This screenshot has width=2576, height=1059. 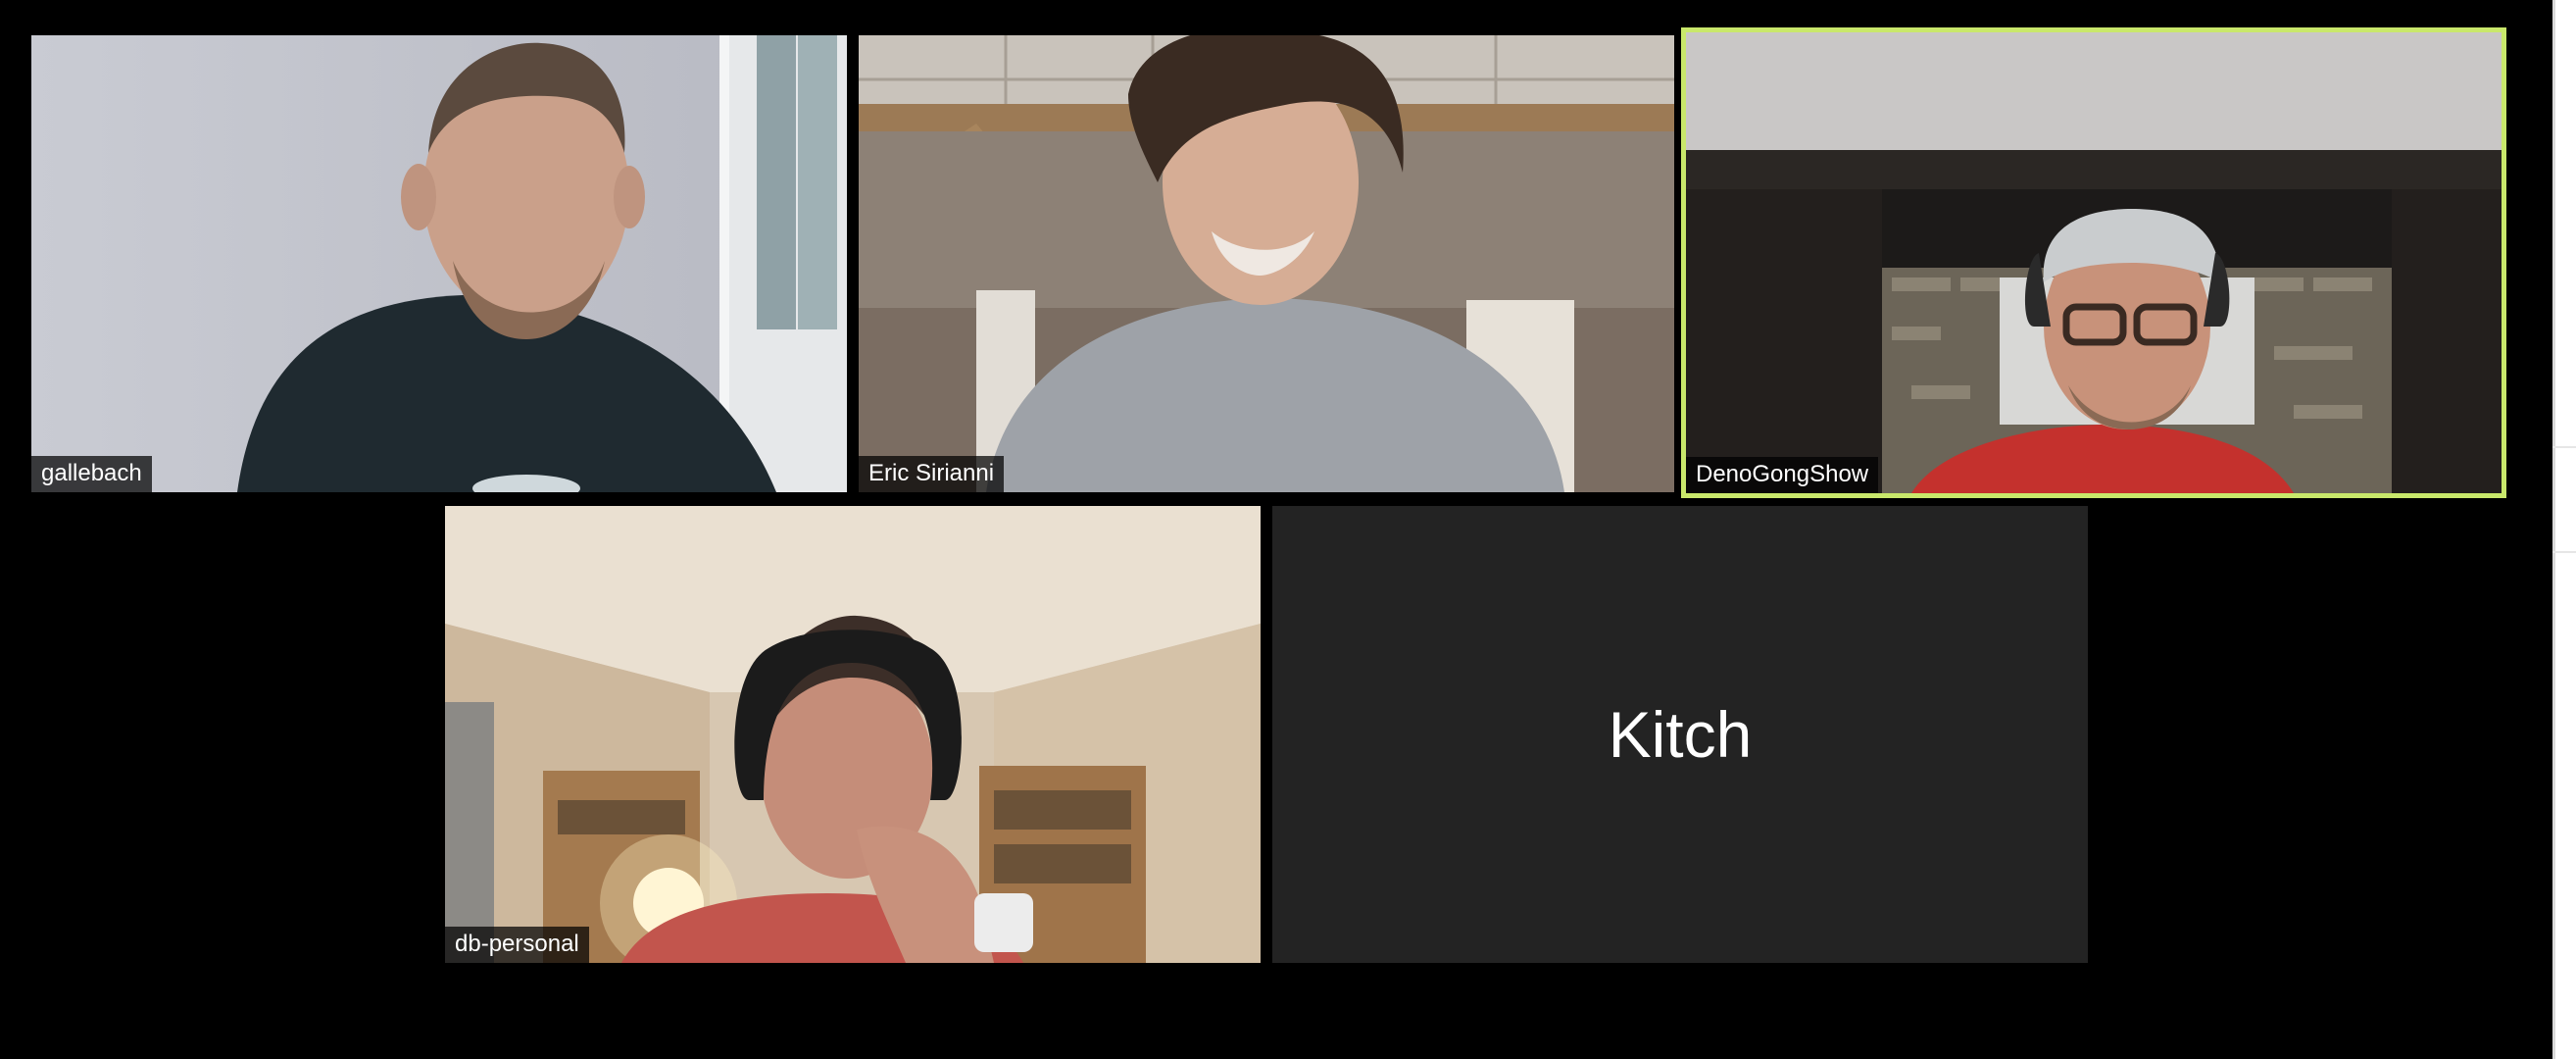 I want to click on participant-tile-gallebach: gallebach, so click(x=439, y=263).